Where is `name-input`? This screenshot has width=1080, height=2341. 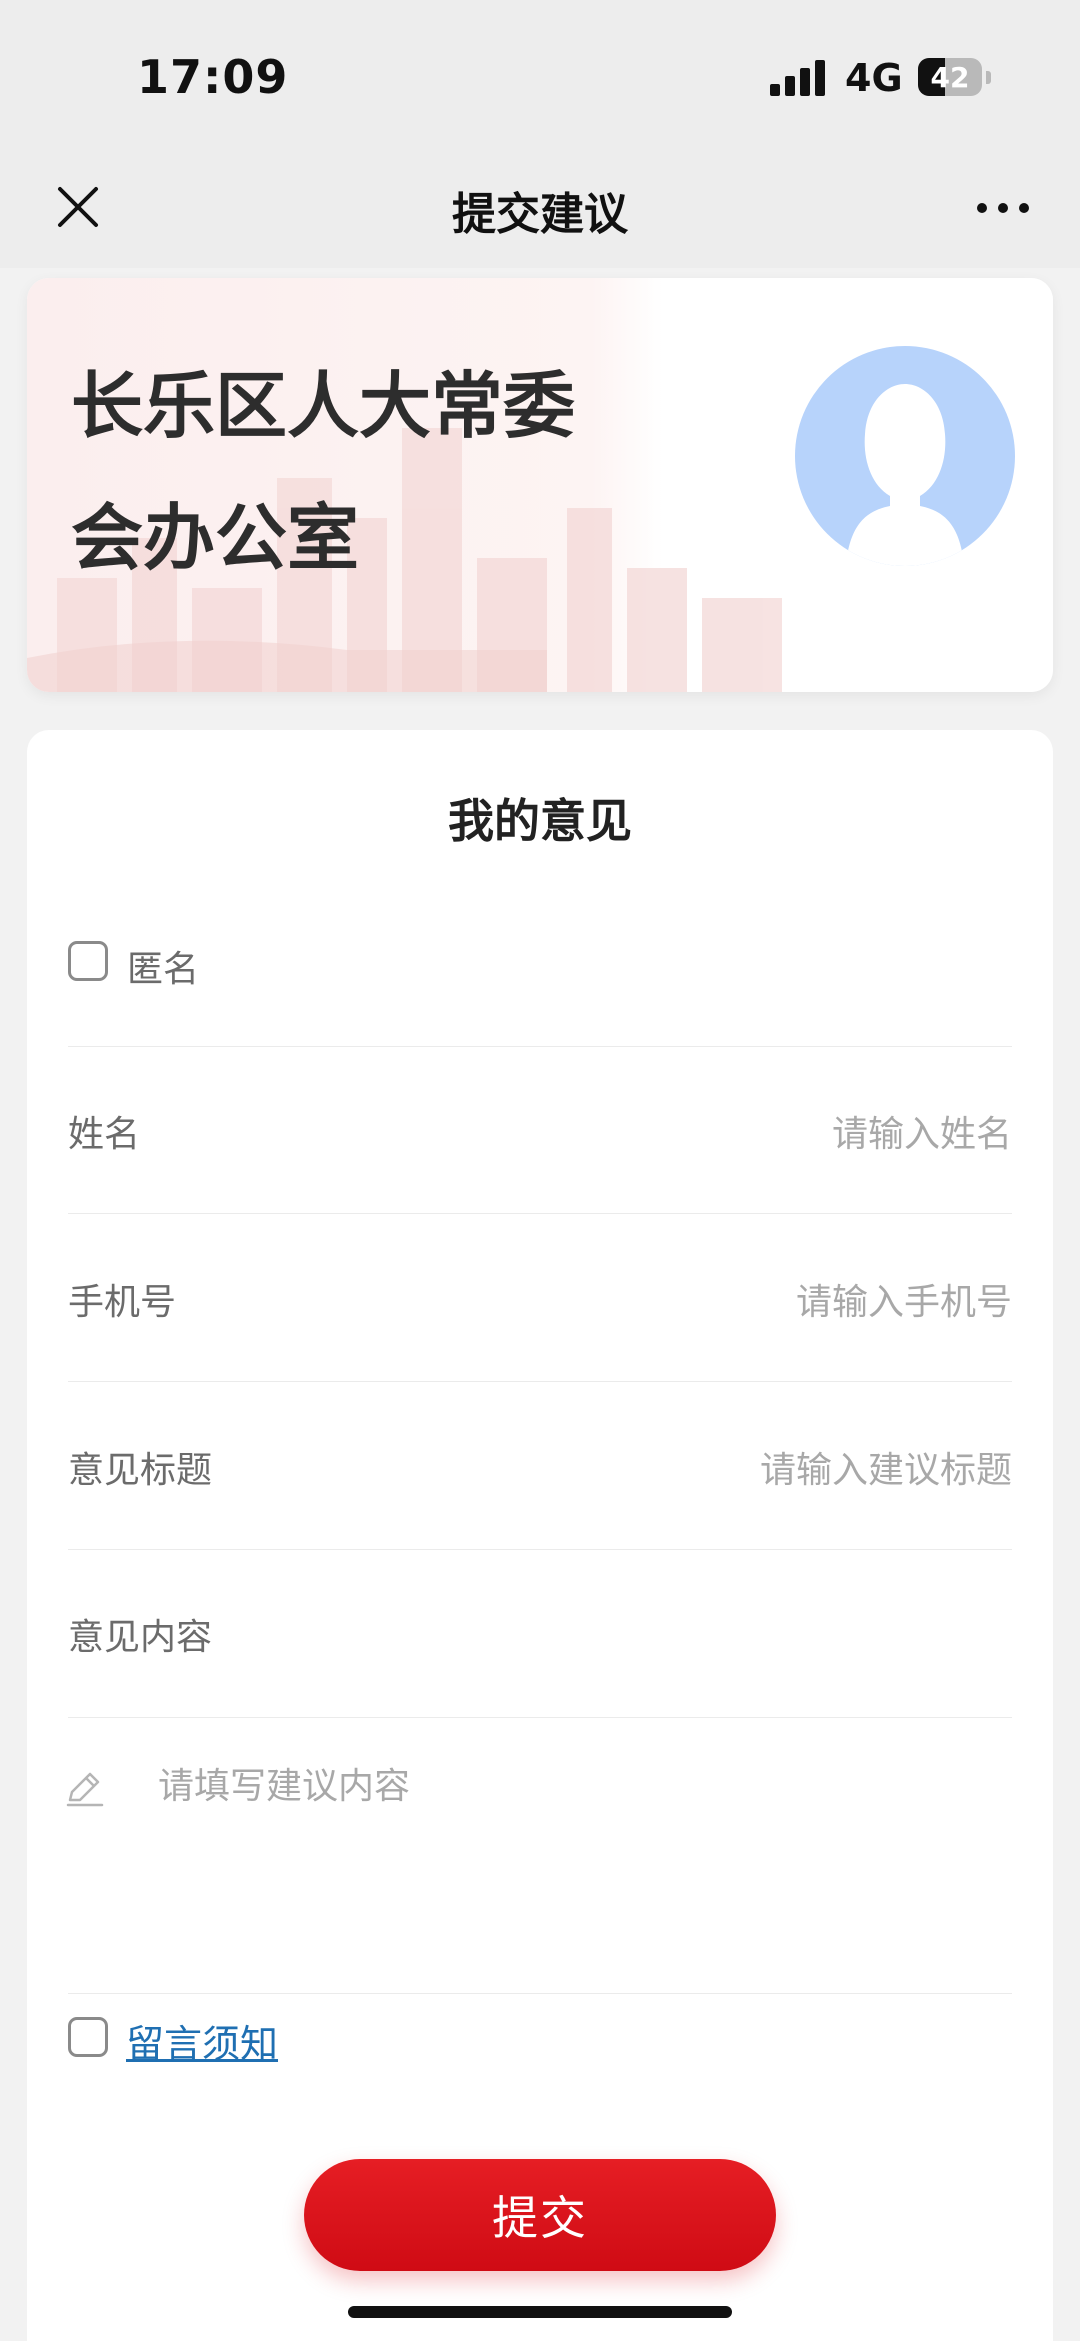
name-input is located at coordinates (721, 1134).